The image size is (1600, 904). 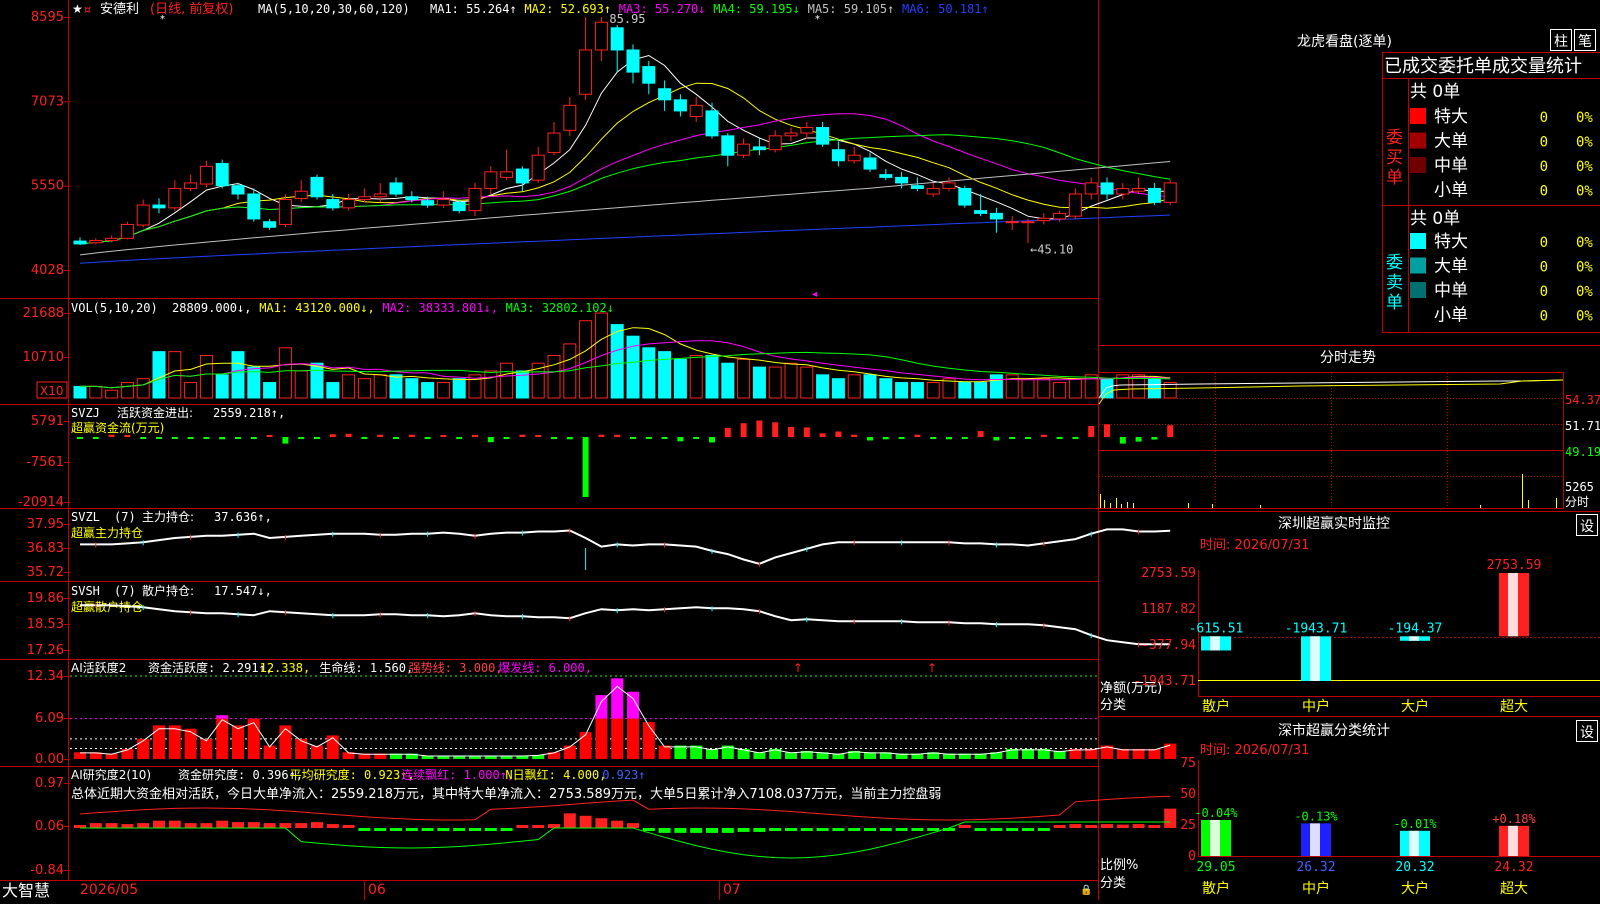 I want to click on app-logo: 大智慧, so click(x=26, y=890).